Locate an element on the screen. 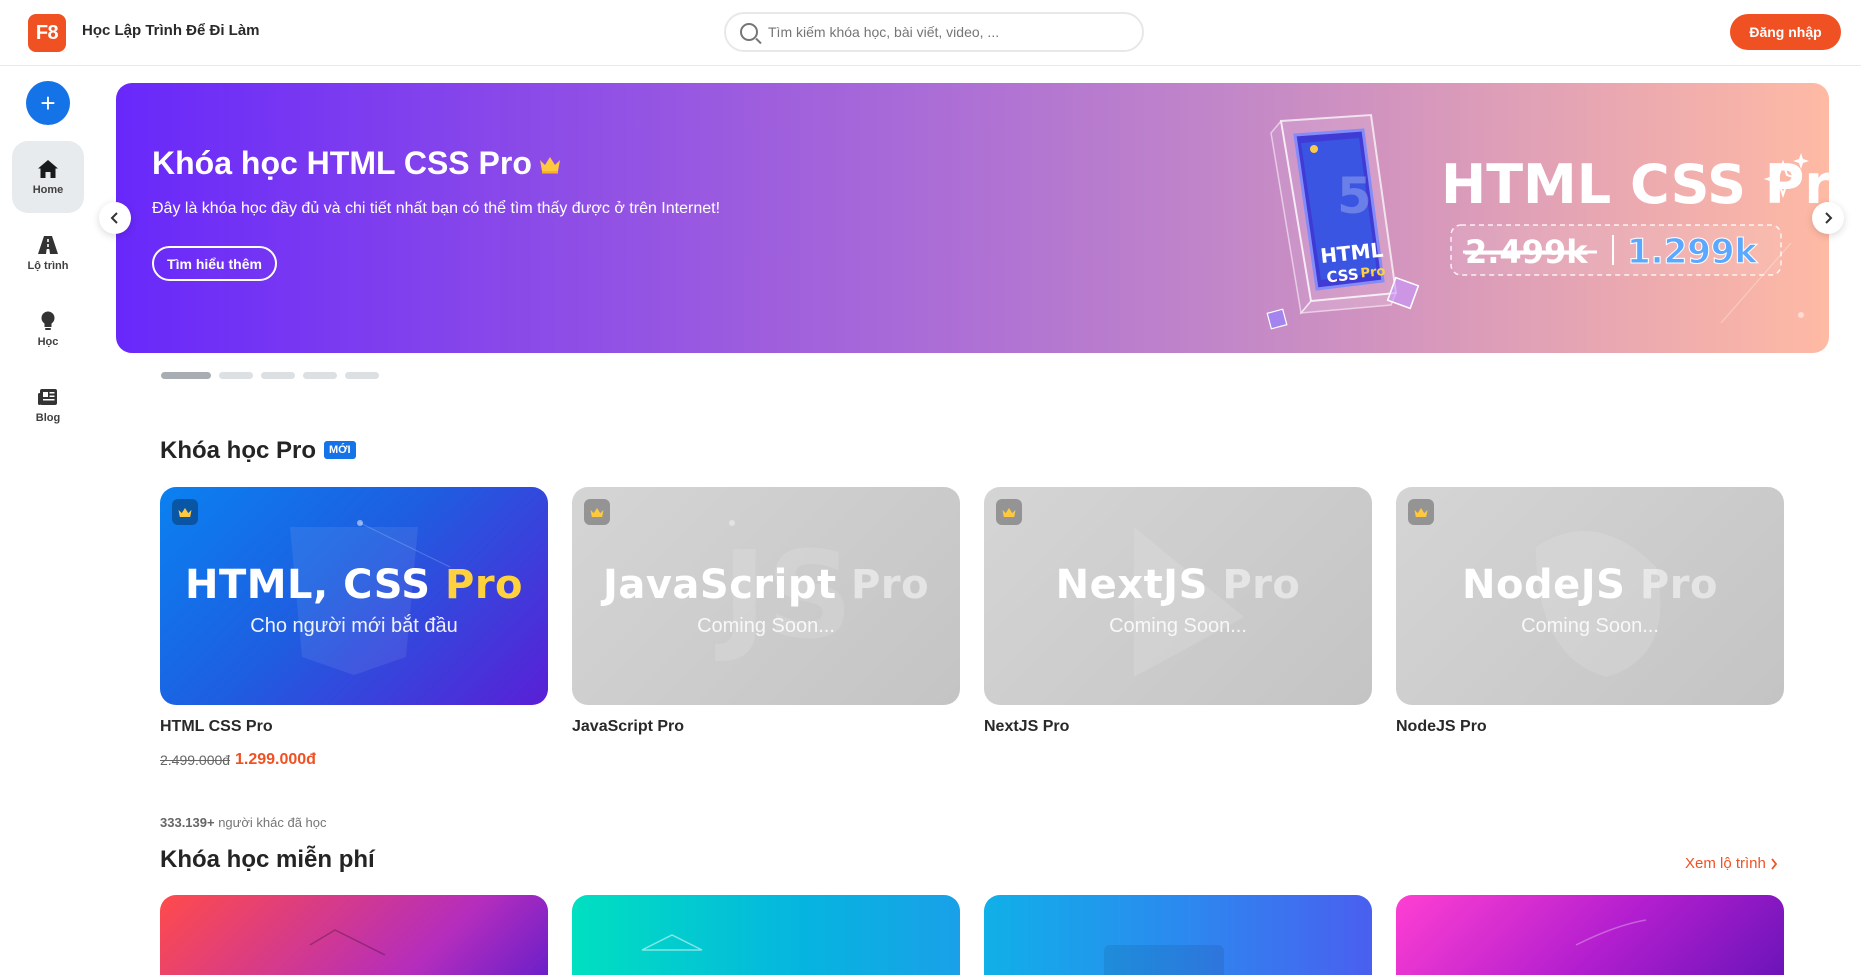 Image resolution: width=1861 pixels, height=975 pixels. chevron-left-icon is located at coordinates (114, 218).